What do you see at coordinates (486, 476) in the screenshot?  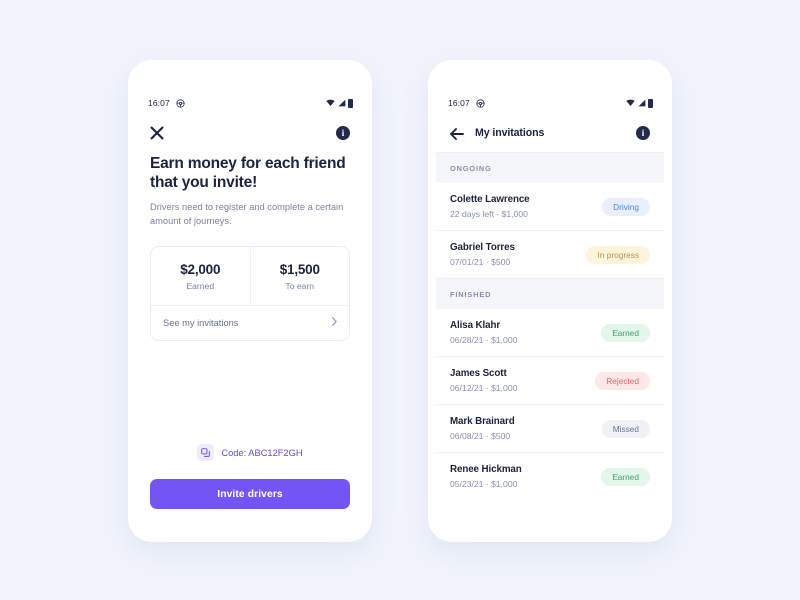 I see `invitation-info: Renee Hickman 05/23/21 · $1,000` at bounding box center [486, 476].